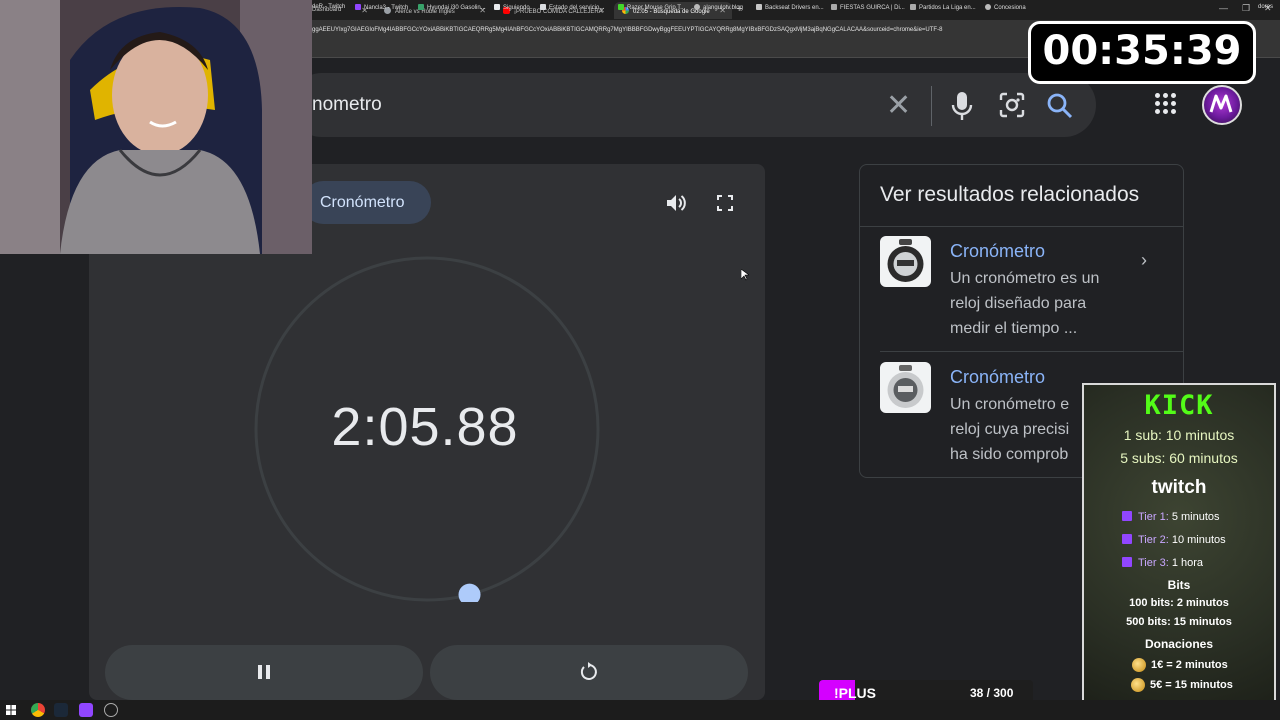 Image resolution: width=1280 pixels, height=720 pixels. What do you see at coordinates (1198, 540) in the screenshot?
I see `tier-value: 10 minutos` at bounding box center [1198, 540].